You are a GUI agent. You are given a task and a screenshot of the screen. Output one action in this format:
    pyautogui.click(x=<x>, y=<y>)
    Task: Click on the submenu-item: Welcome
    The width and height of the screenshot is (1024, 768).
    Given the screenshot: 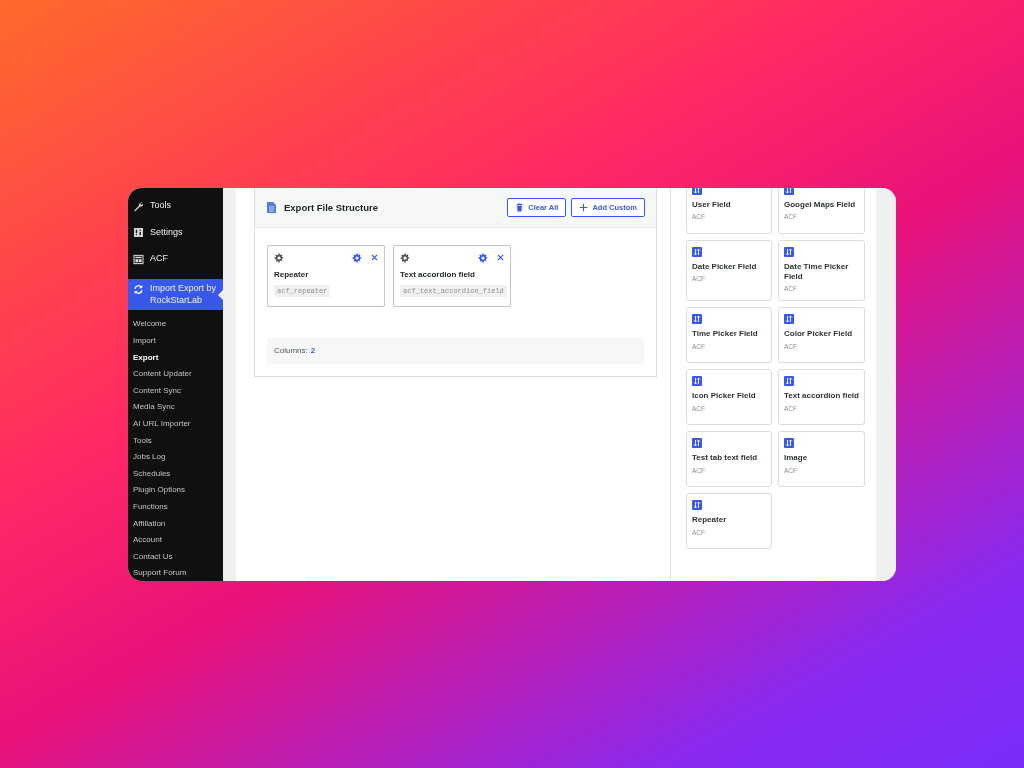 What is the action you would take?
    pyautogui.click(x=175, y=324)
    